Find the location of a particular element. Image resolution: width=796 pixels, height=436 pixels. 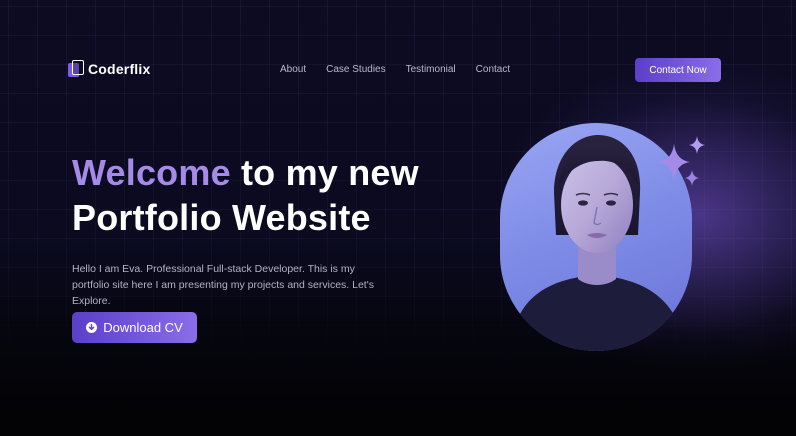

main-nav: About Case Studies Testimonial Contact is located at coordinates (395, 69).